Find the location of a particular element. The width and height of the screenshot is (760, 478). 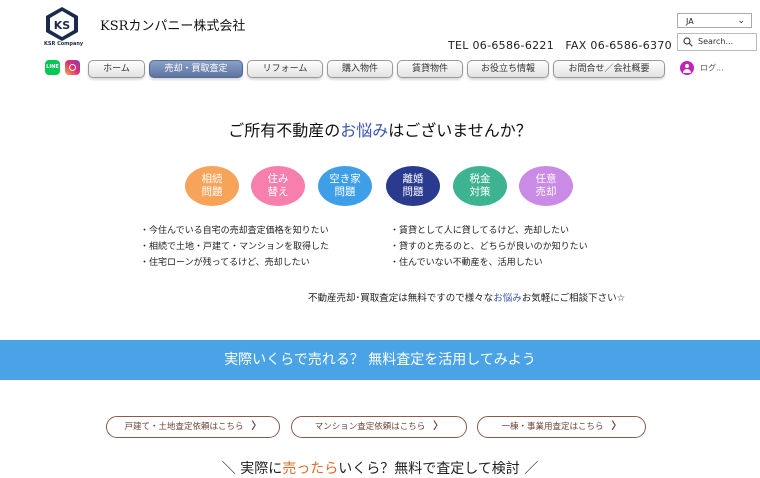

svg-text: KS is located at coordinates (62, 25).